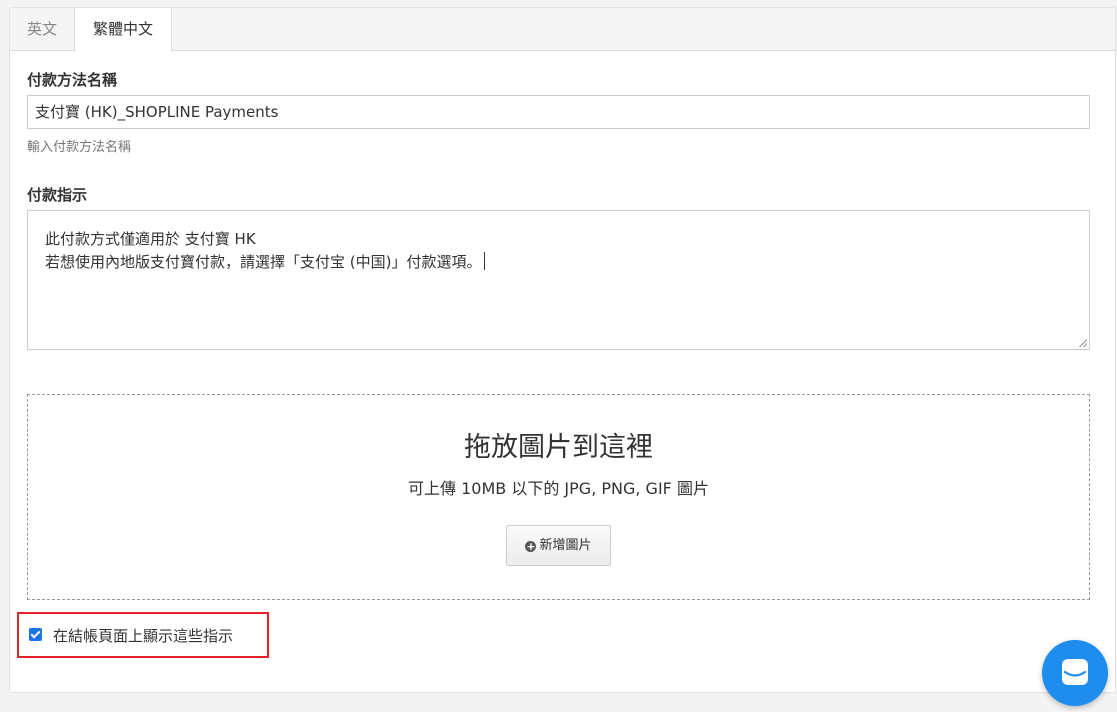 The width and height of the screenshot is (1117, 712). What do you see at coordinates (263, 262) in the screenshot?
I see `instructions-line-2-text: 若想使用內地版支付寶付款，請選擇「支付宝 (中国)」付款選項。` at bounding box center [263, 262].